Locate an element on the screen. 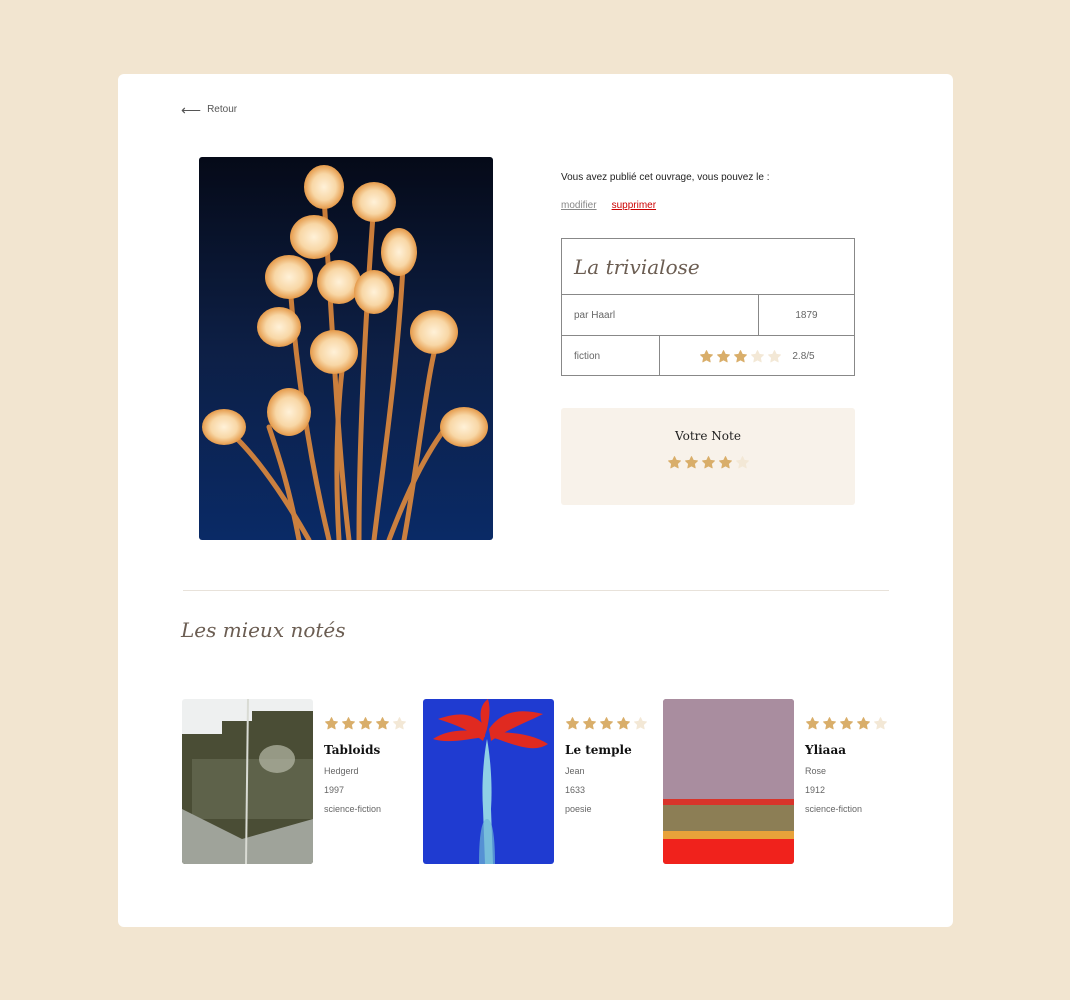 The width and height of the screenshot is (1070, 1000). user-vote-box: Votre Note is located at coordinates (708, 456).